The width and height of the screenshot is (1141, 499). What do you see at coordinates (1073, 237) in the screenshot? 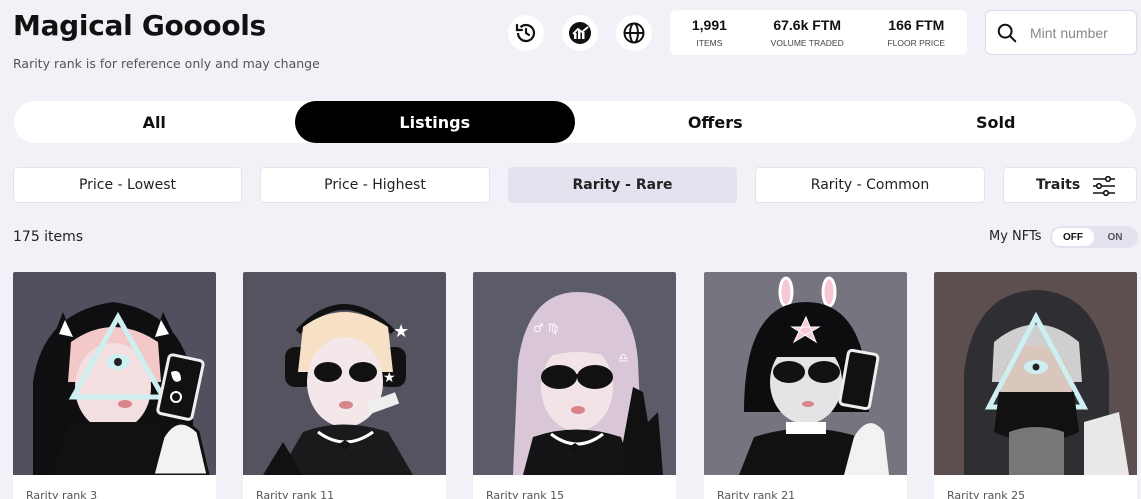
I see `toggle-off-option: OFF` at bounding box center [1073, 237].